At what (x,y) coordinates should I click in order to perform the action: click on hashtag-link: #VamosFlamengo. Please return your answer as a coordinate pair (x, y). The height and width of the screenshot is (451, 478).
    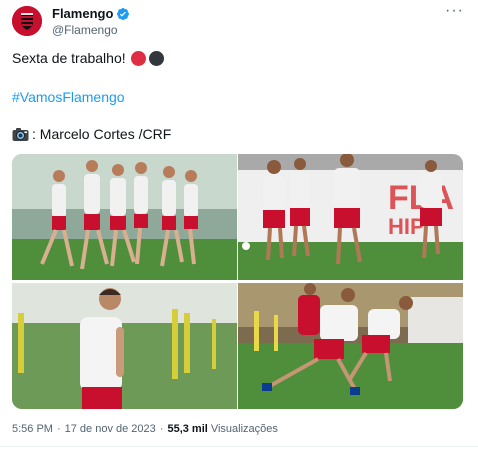
    Looking at the image, I should click on (68, 97).